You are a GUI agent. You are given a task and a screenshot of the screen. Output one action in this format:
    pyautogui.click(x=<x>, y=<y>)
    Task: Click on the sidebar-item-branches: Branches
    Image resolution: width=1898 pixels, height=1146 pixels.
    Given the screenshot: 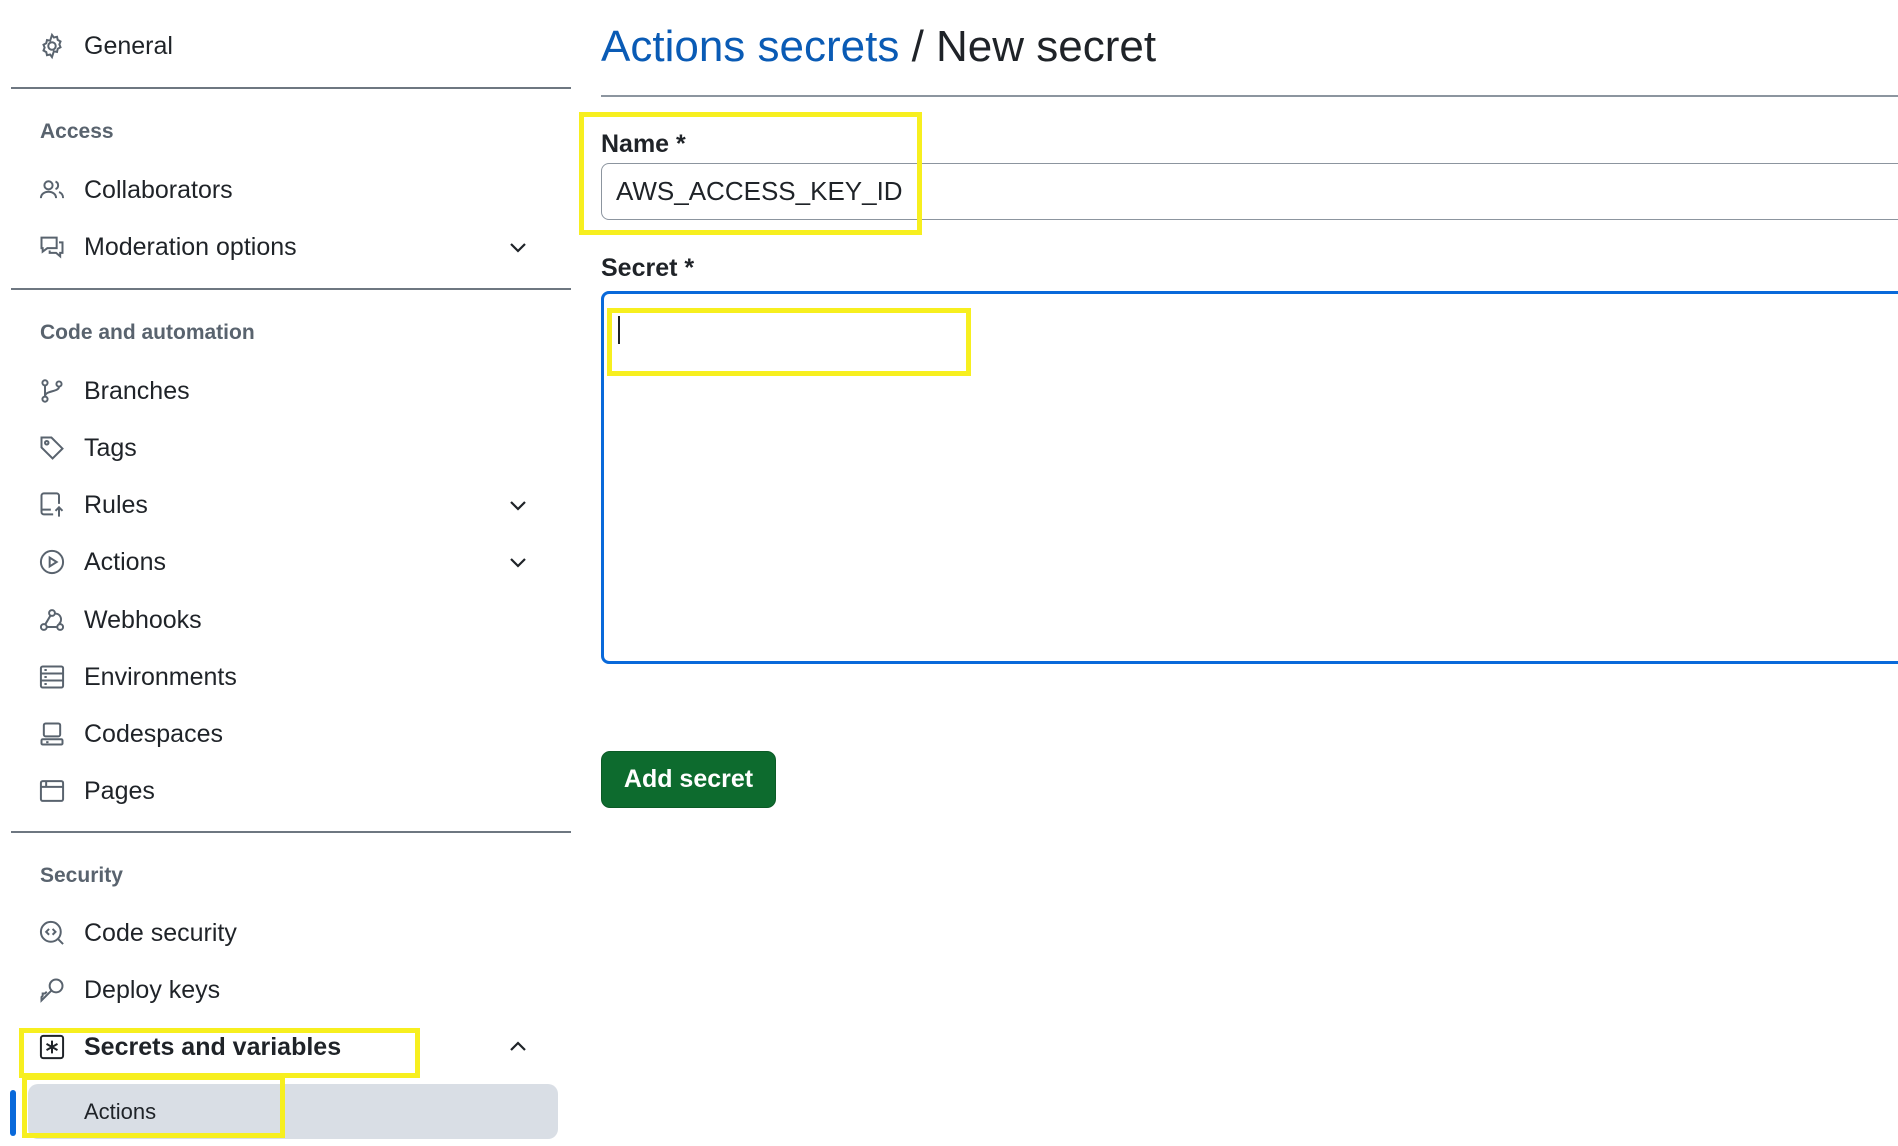 What is the action you would take?
    pyautogui.click(x=295, y=391)
    